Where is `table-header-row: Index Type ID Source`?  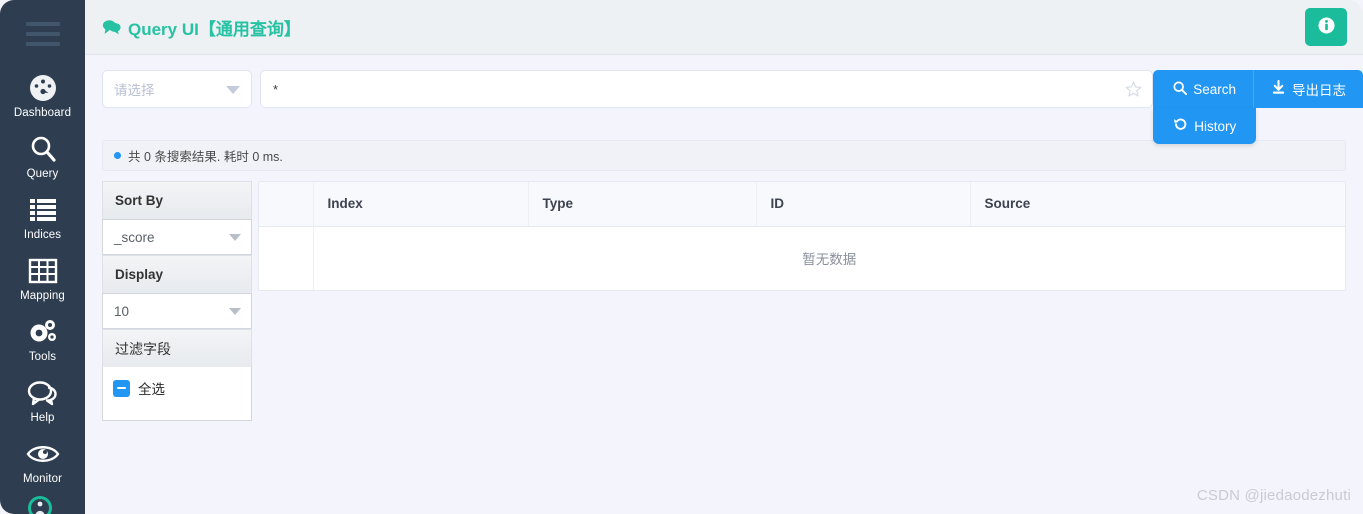
table-header-row: Index Type ID Source is located at coordinates (802, 204).